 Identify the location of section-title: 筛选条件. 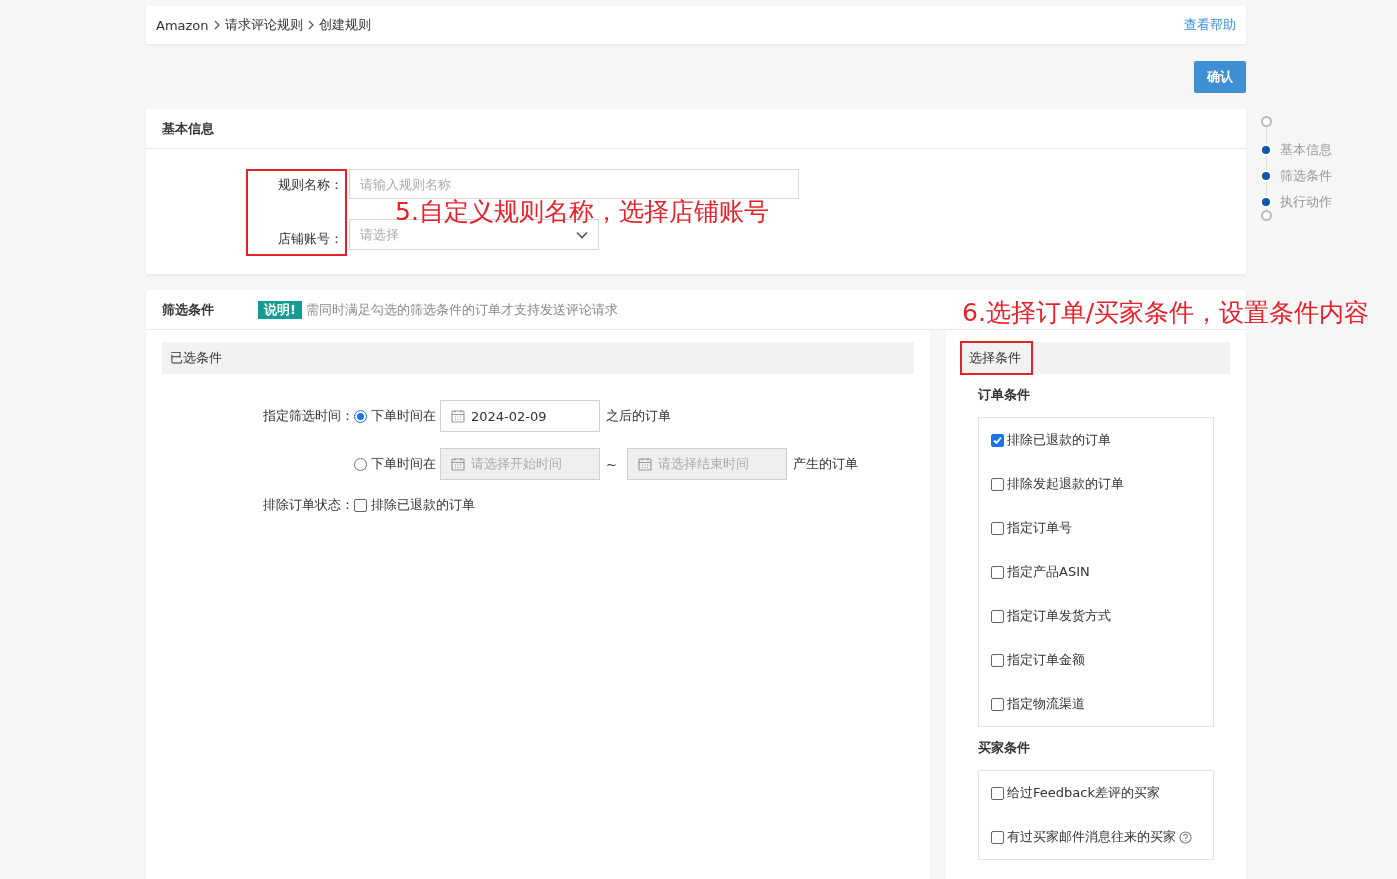
(188, 309).